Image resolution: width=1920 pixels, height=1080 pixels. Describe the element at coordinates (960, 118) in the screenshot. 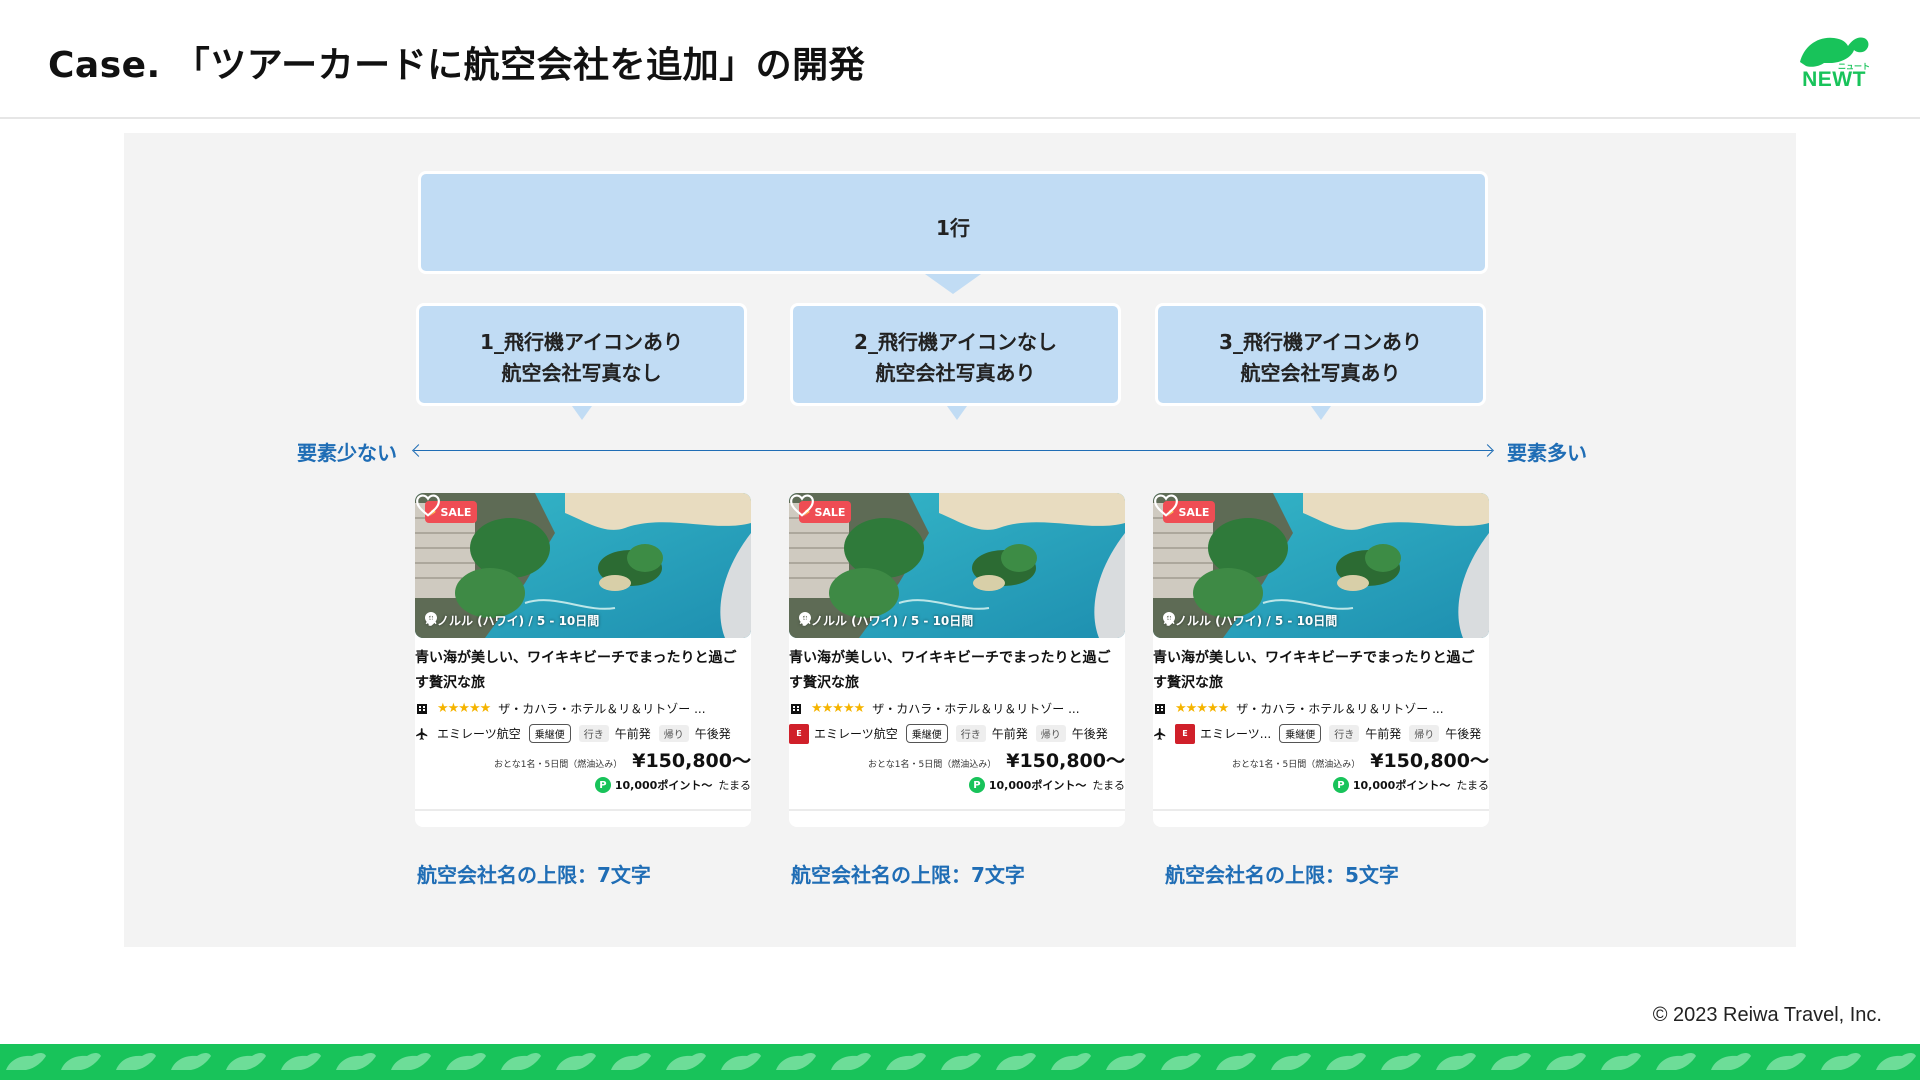

I see `header-divider` at that location.